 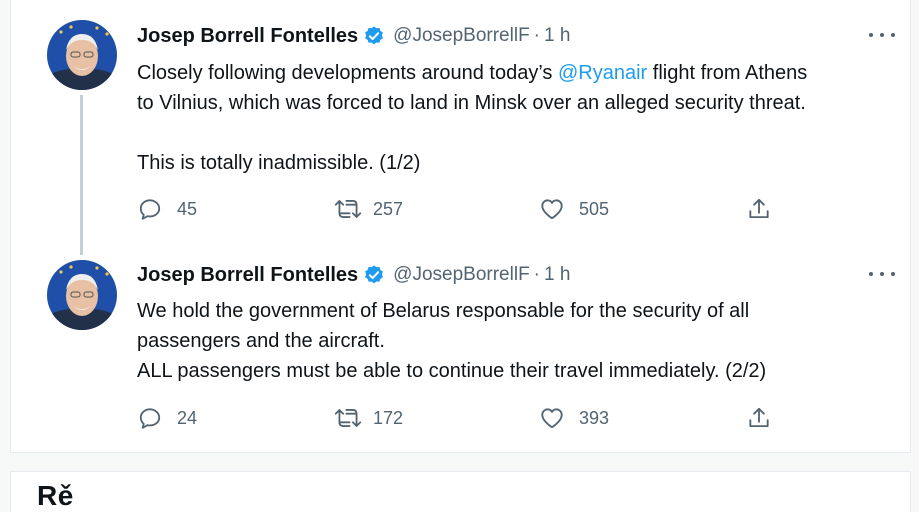 I want to click on next-section-card: Rě, so click(x=460, y=491).